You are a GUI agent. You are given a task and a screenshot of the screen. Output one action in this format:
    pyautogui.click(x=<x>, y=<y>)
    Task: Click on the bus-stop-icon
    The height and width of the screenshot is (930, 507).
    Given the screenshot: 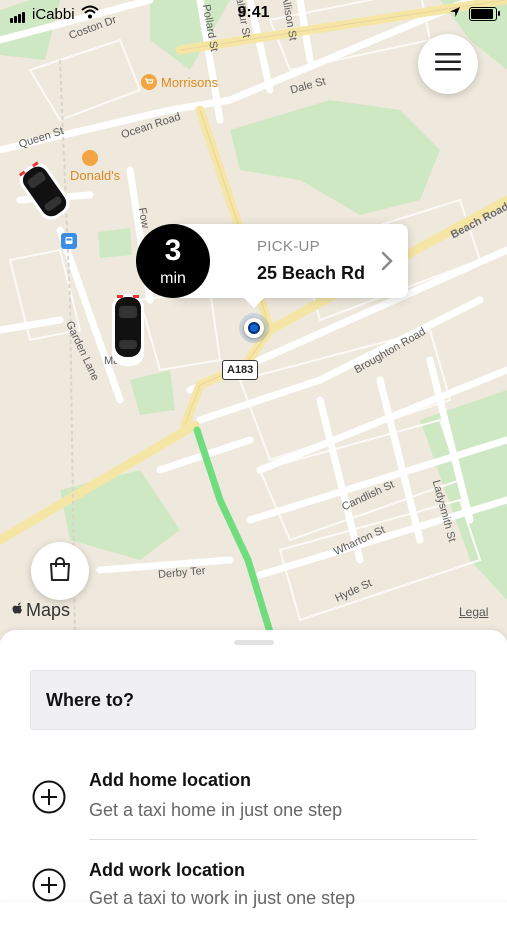 What is the action you would take?
    pyautogui.click(x=69, y=241)
    